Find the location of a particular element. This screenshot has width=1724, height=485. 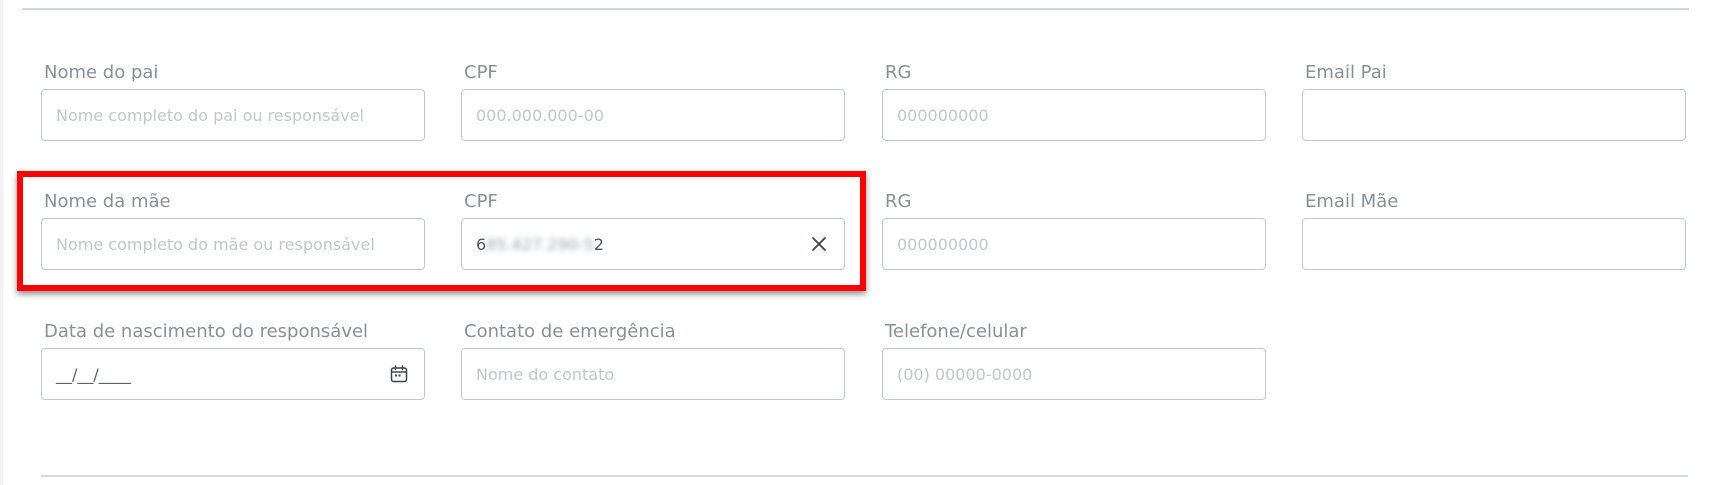

cpf-mae-value-last: 2 is located at coordinates (598, 244).